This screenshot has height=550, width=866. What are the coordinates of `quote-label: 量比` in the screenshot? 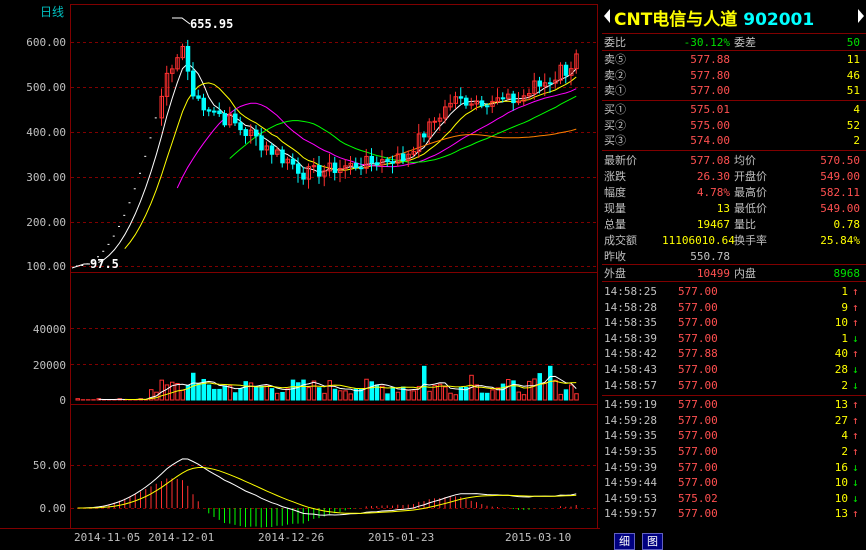 It's located at (745, 224).